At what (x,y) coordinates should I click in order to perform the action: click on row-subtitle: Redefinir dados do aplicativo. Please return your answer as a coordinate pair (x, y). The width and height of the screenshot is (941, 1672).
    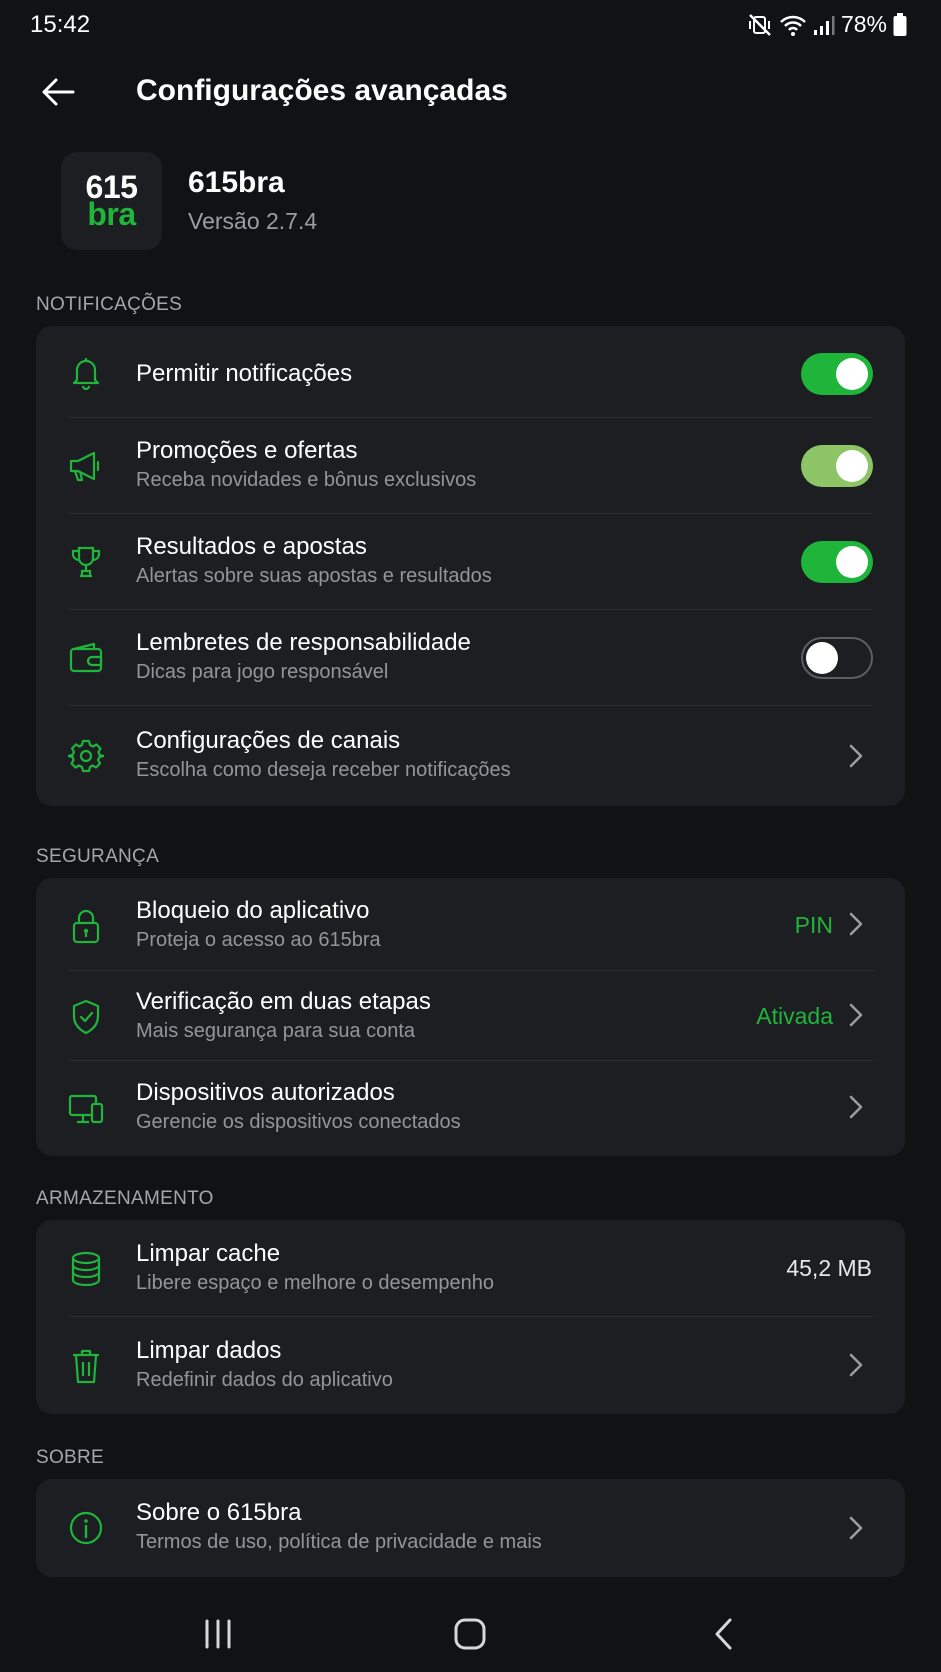
    Looking at the image, I should click on (264, 1380).